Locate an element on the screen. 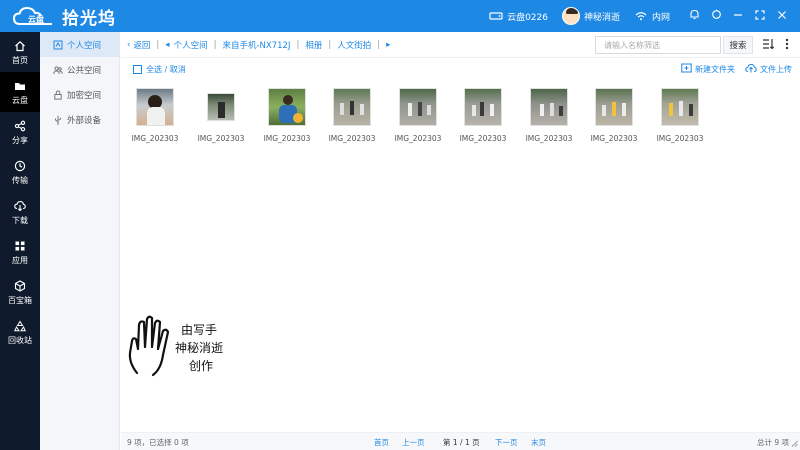 The height and width of the screenshot is (450, 800). nav-item-recycle: 回收站 is located at coordinates (20, 332).